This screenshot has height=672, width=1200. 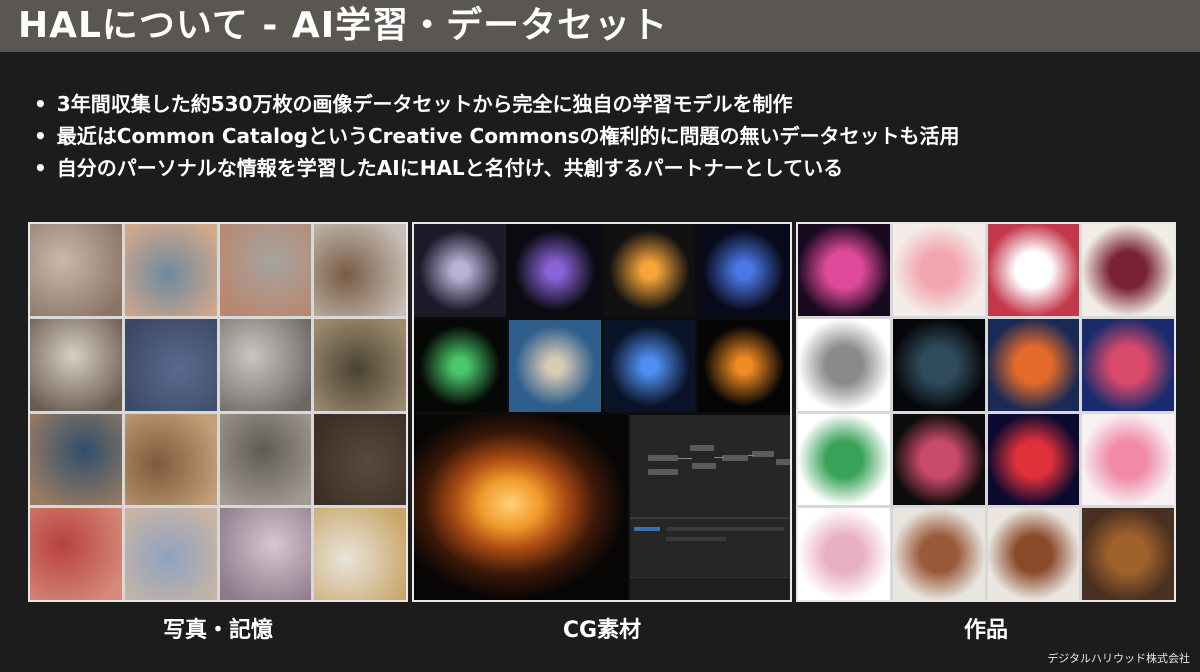 What do you see at coordinates (938, 364) in the screenshot?
I see `dark-ink-image` at bounding box center [938, 364].